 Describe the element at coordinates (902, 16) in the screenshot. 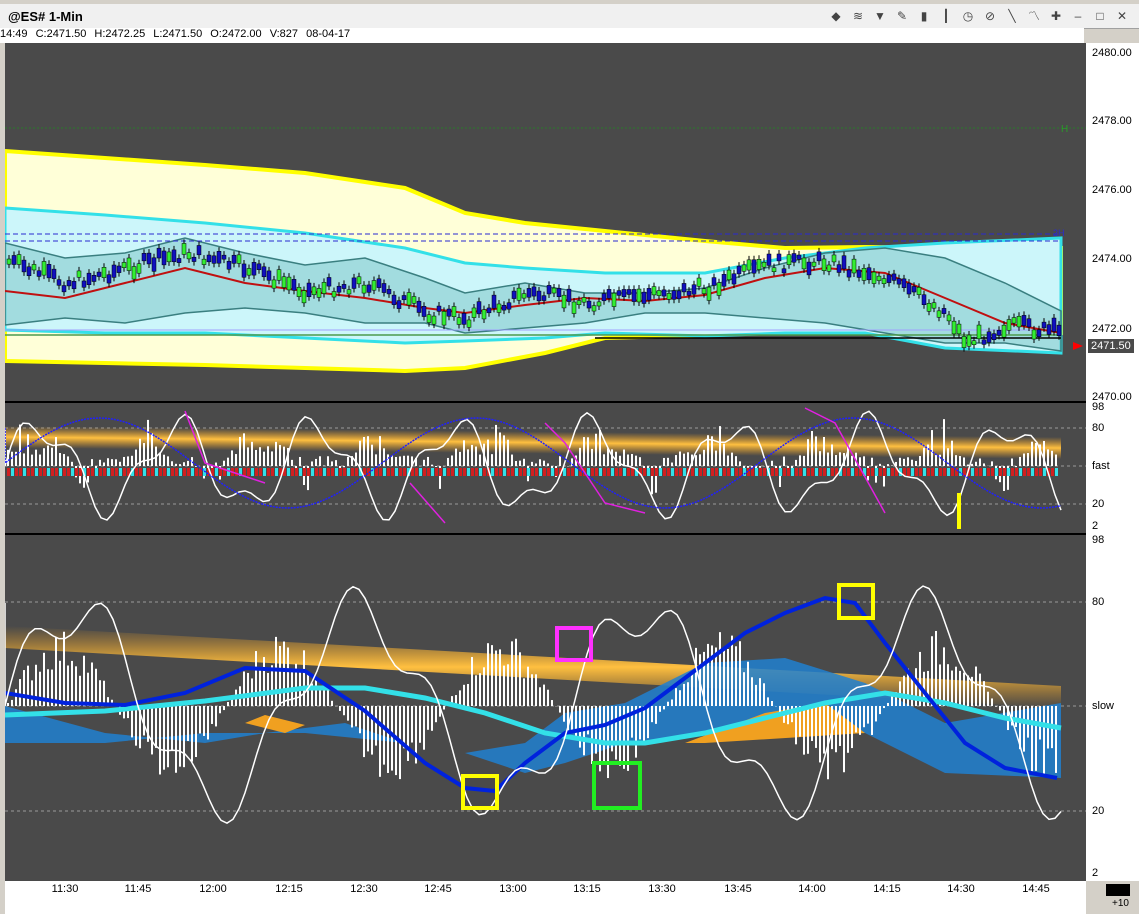

I see `pencil-icon: ✎` at that location.